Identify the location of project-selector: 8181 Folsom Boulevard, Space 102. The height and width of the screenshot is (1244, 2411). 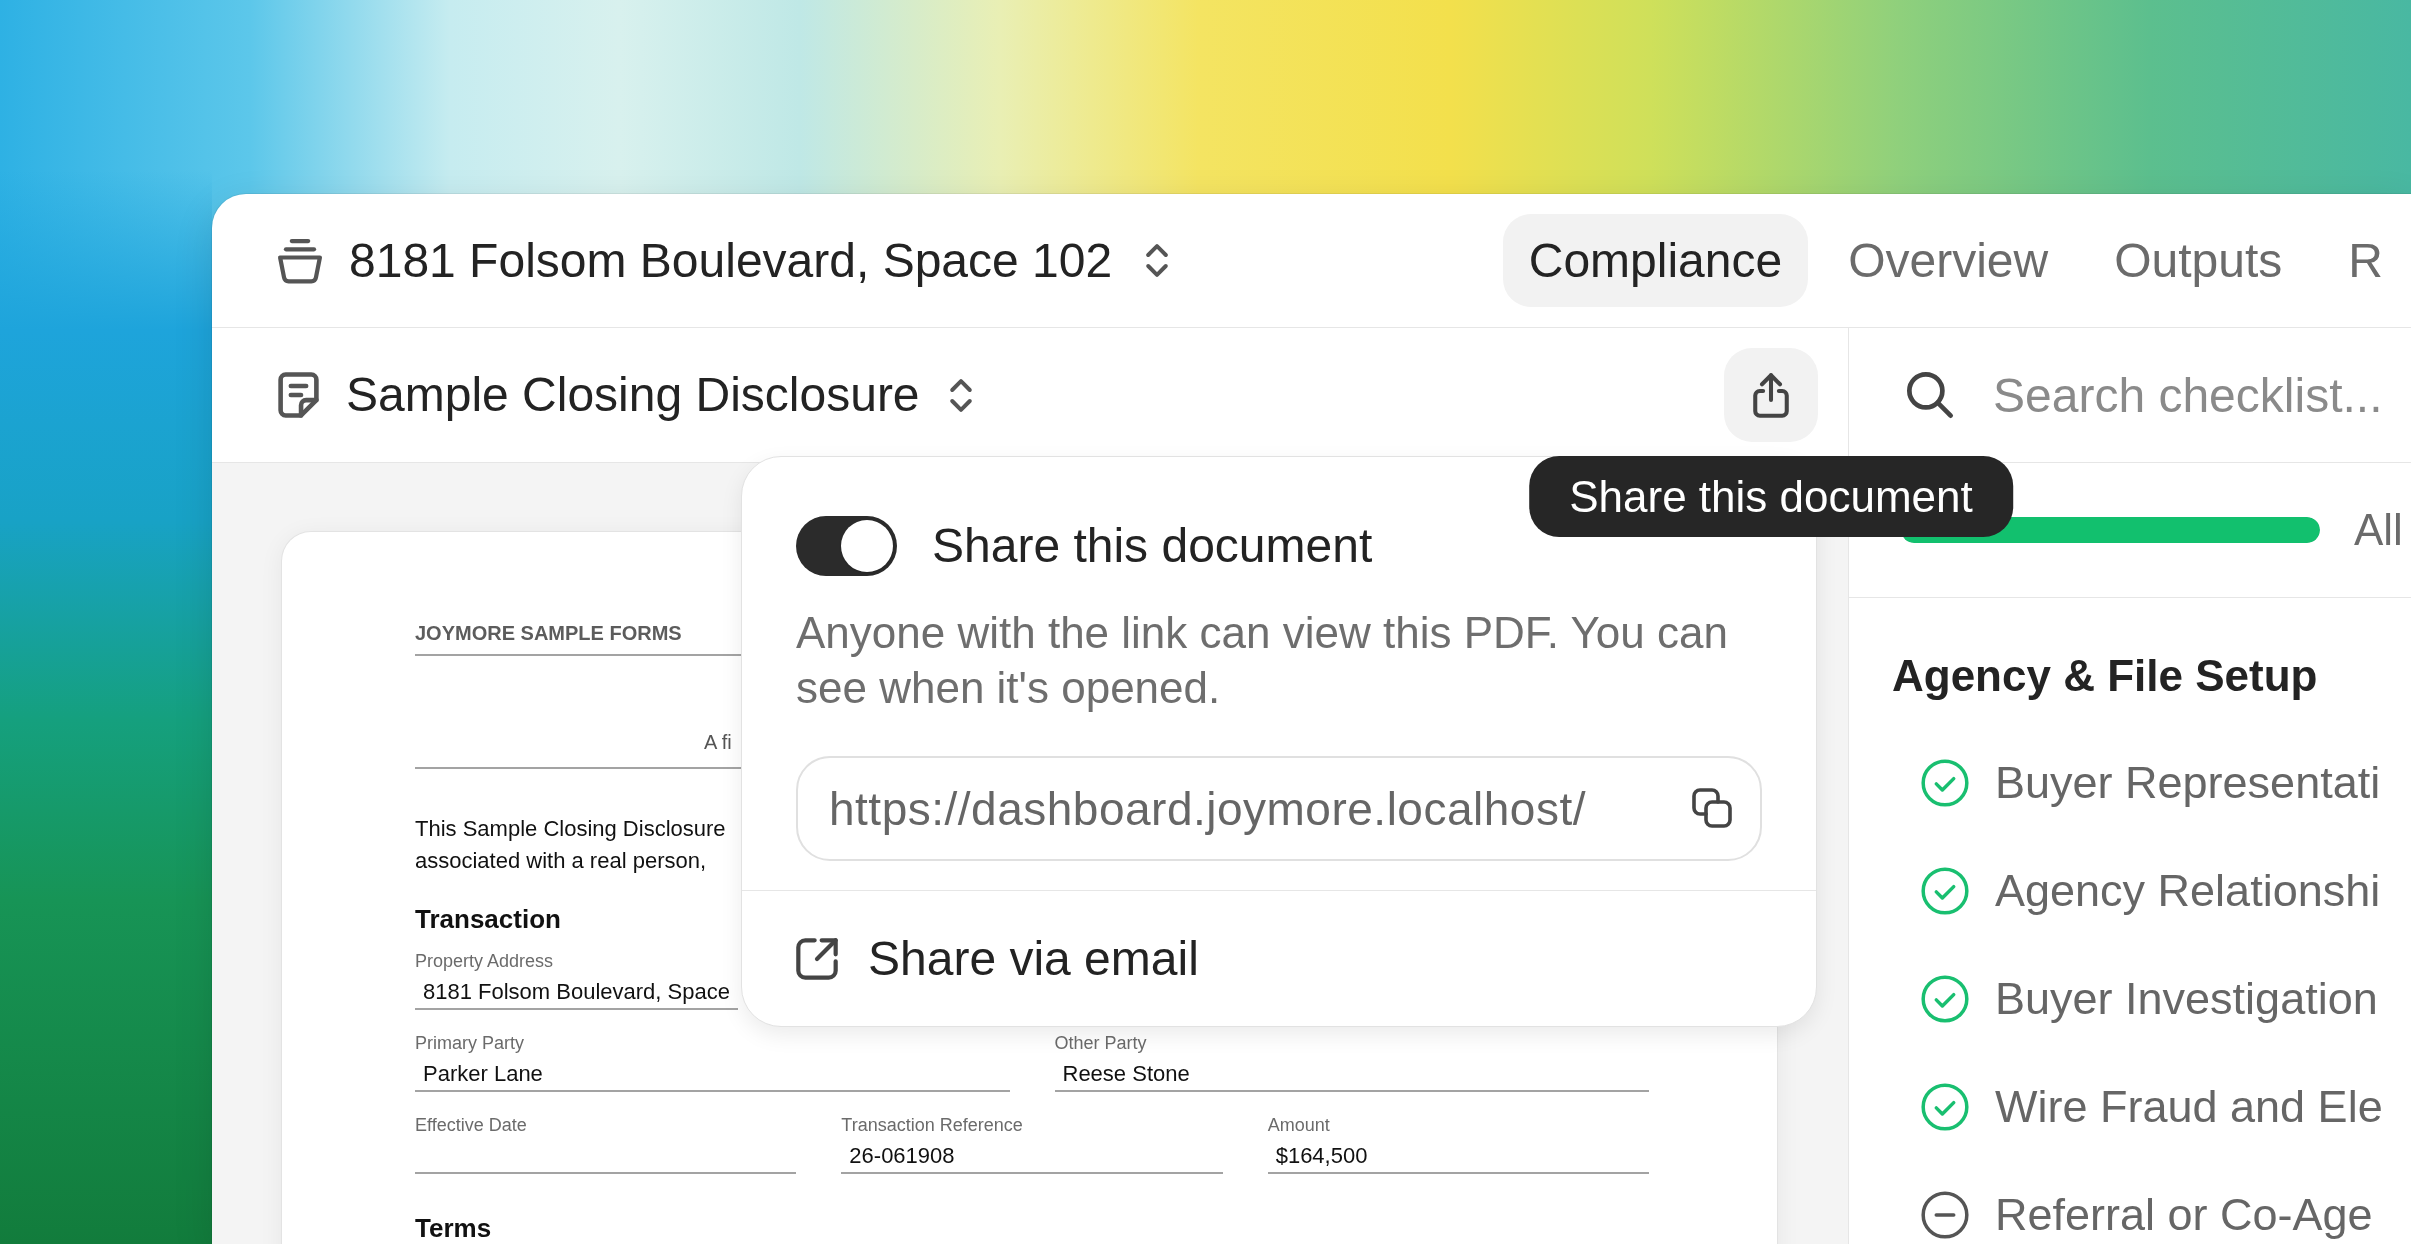
(759, 260).